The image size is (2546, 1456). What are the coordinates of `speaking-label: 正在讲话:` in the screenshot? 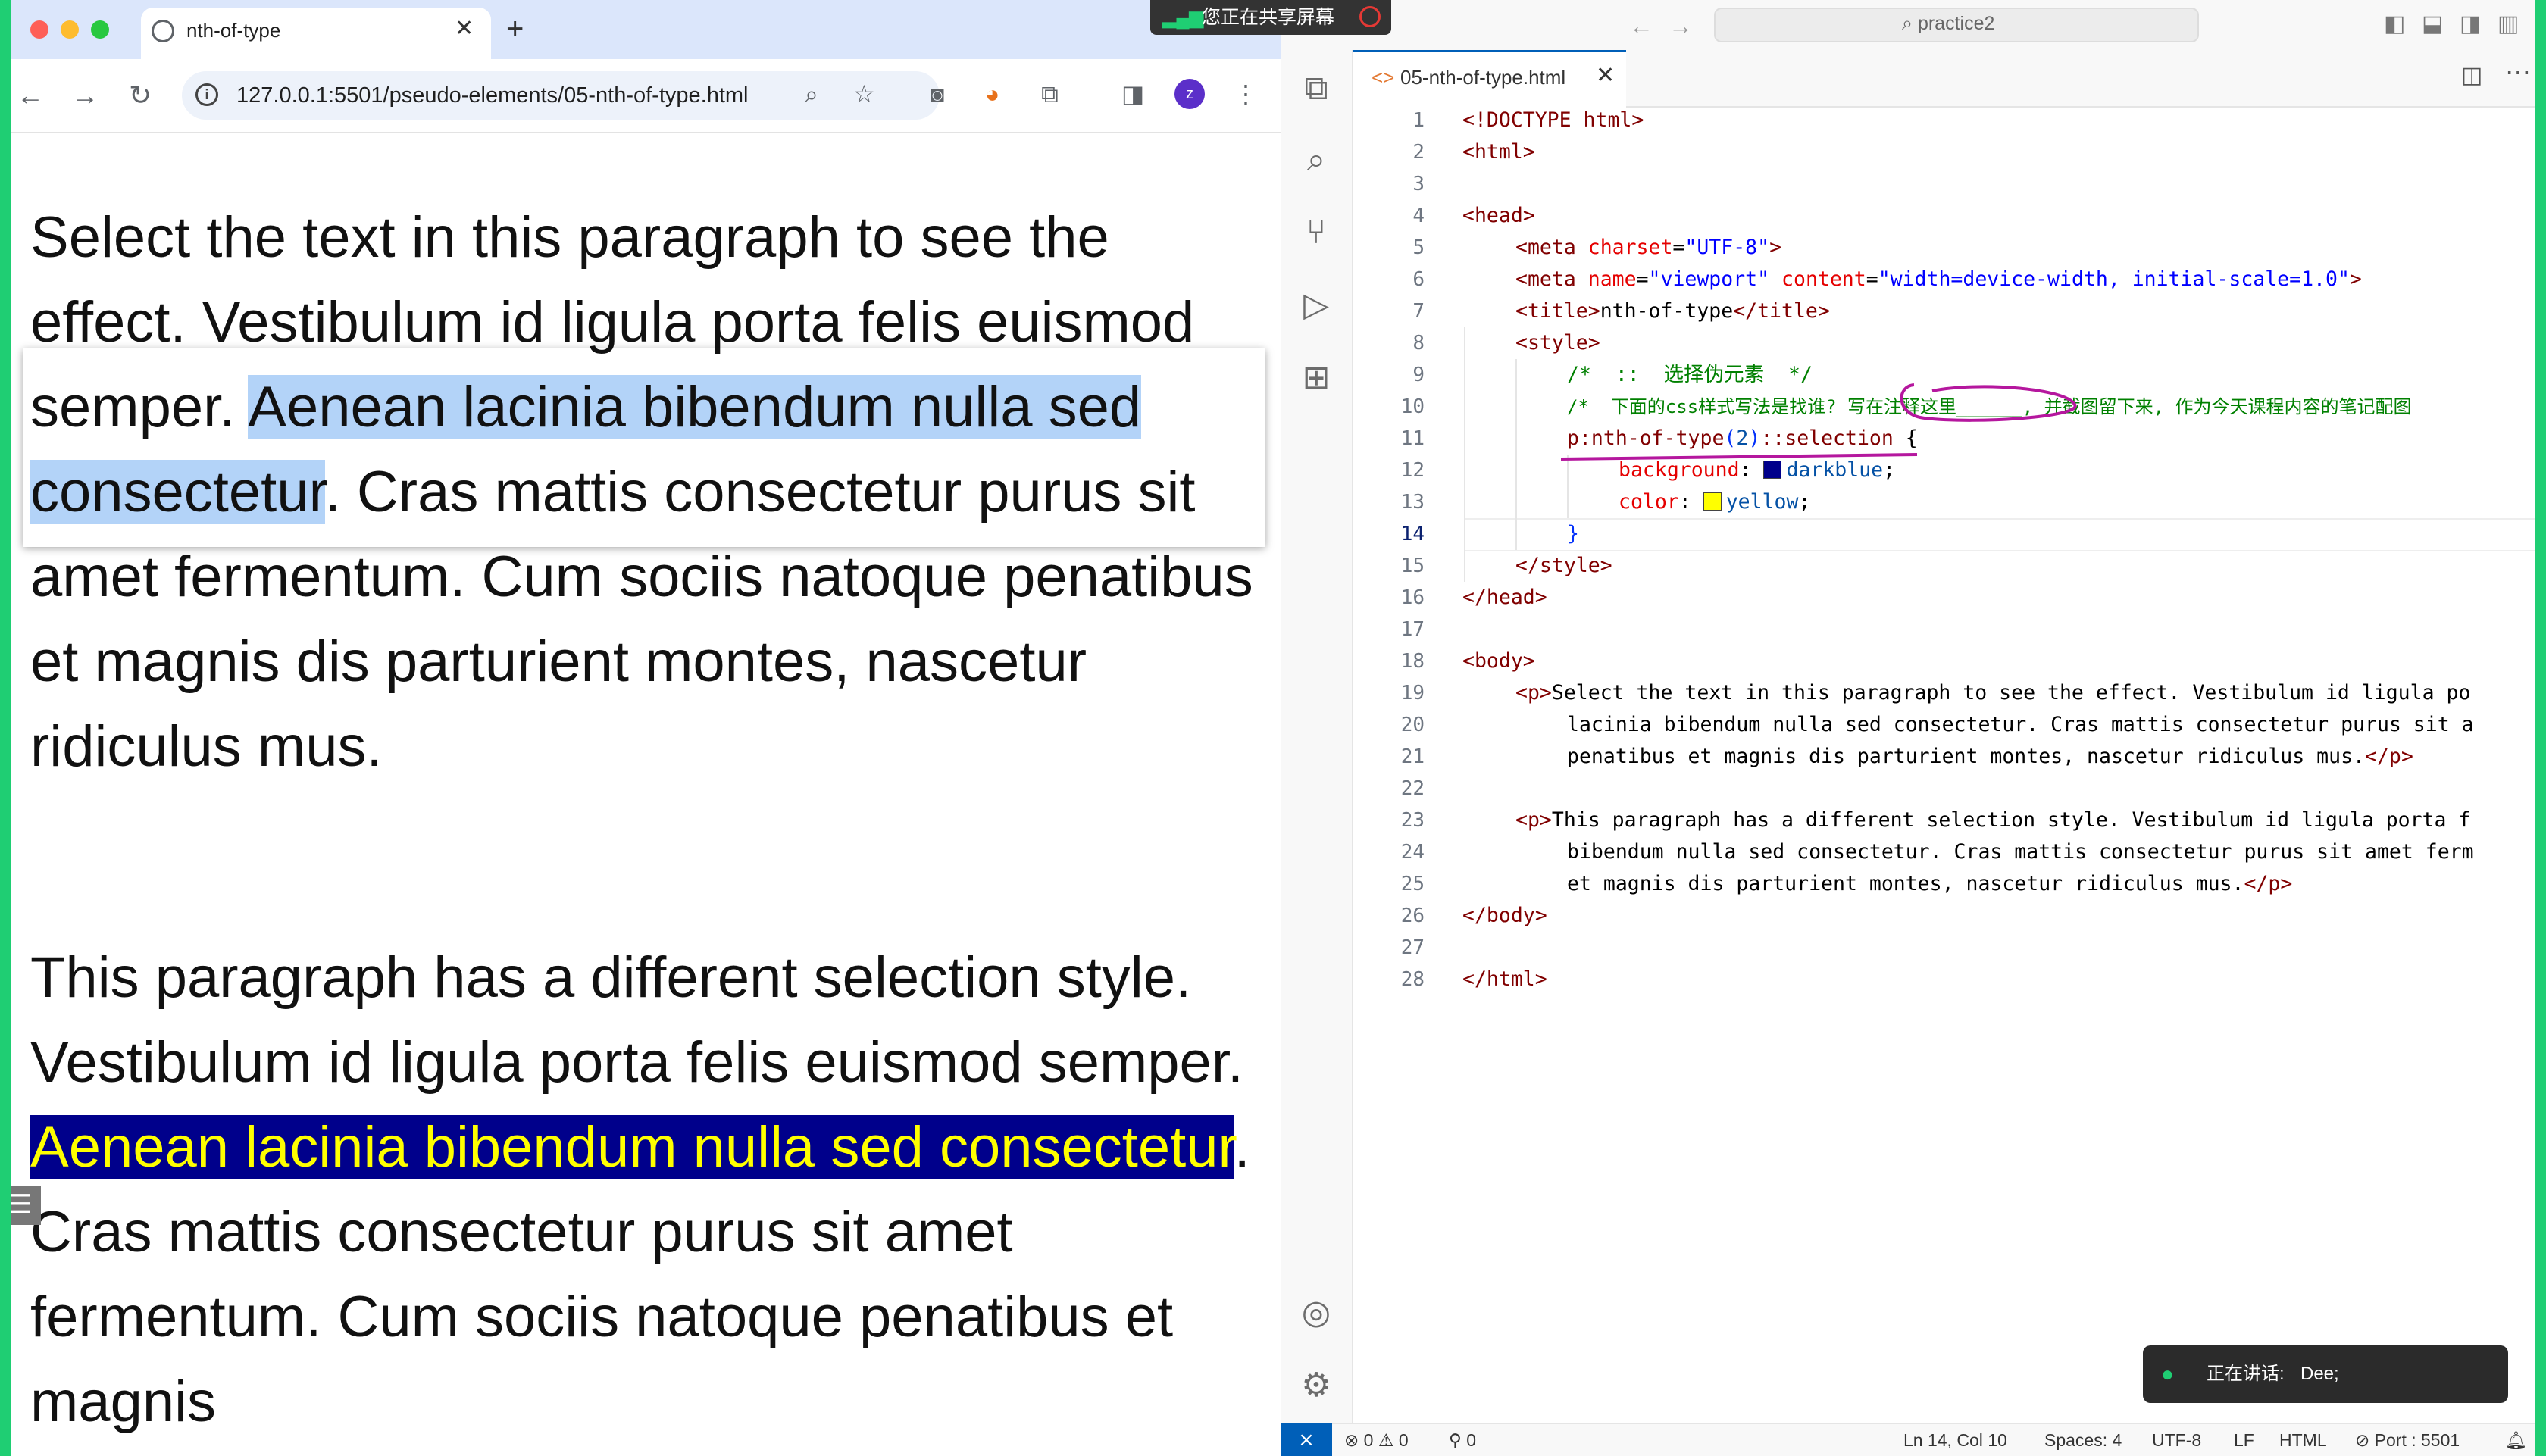 It's located at (2246, 1374).